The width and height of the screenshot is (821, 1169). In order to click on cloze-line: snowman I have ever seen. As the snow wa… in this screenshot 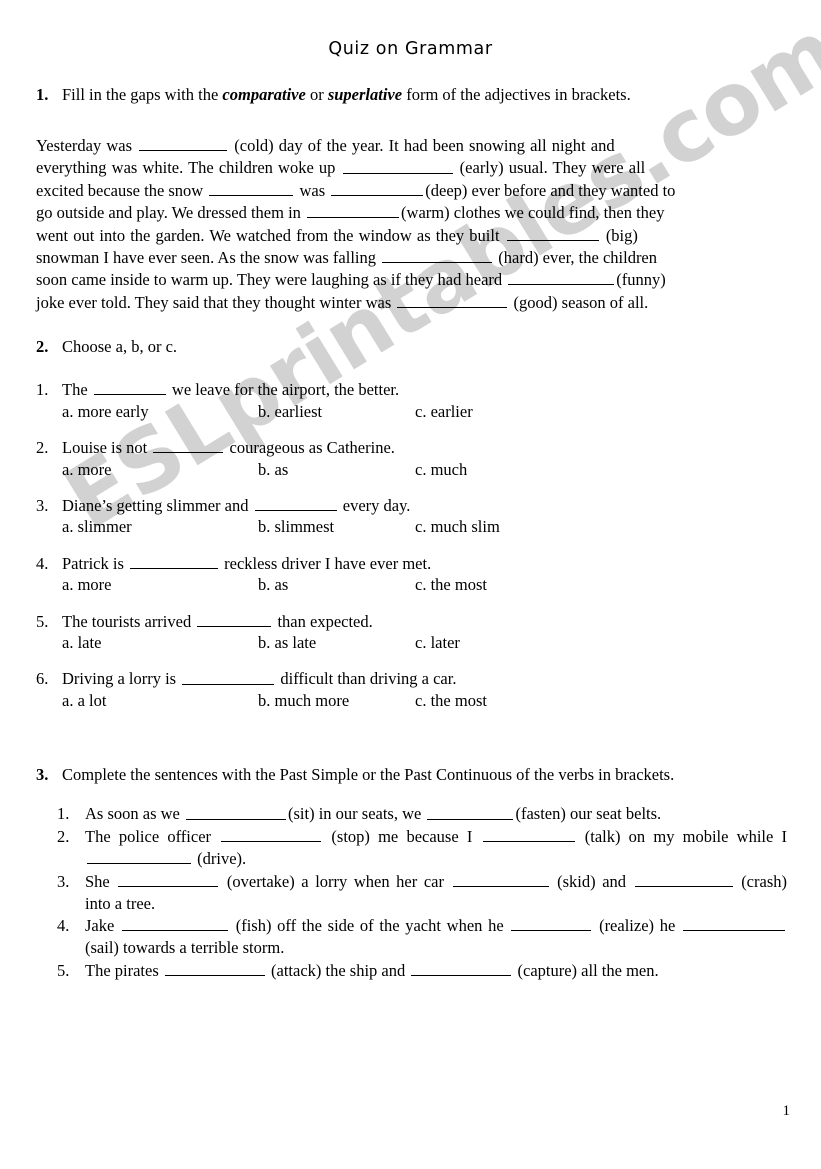, I will do `click(411, 258)`.